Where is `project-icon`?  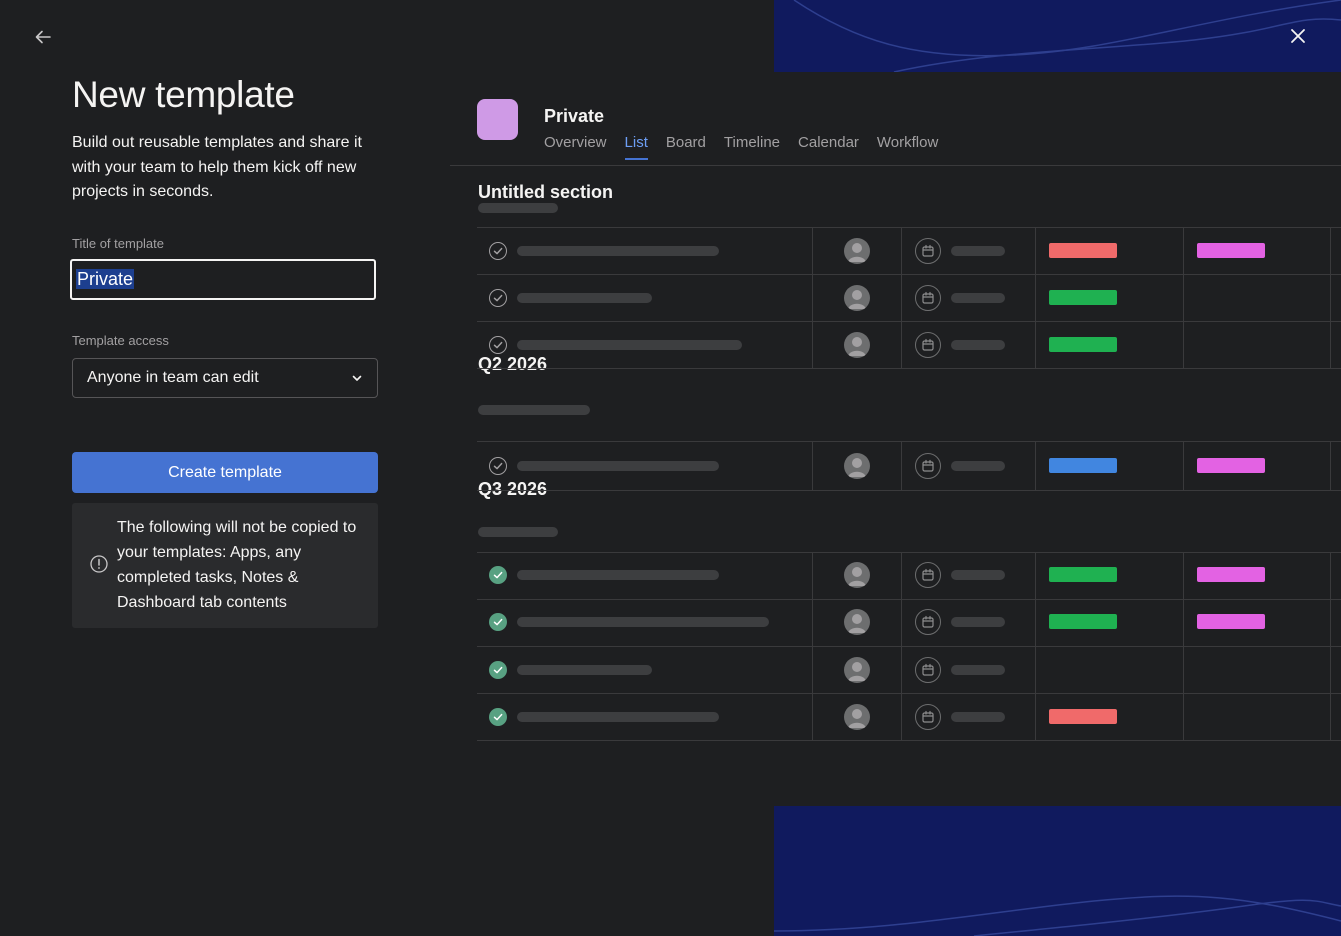
project-icon is located at coordinates (497, 119).